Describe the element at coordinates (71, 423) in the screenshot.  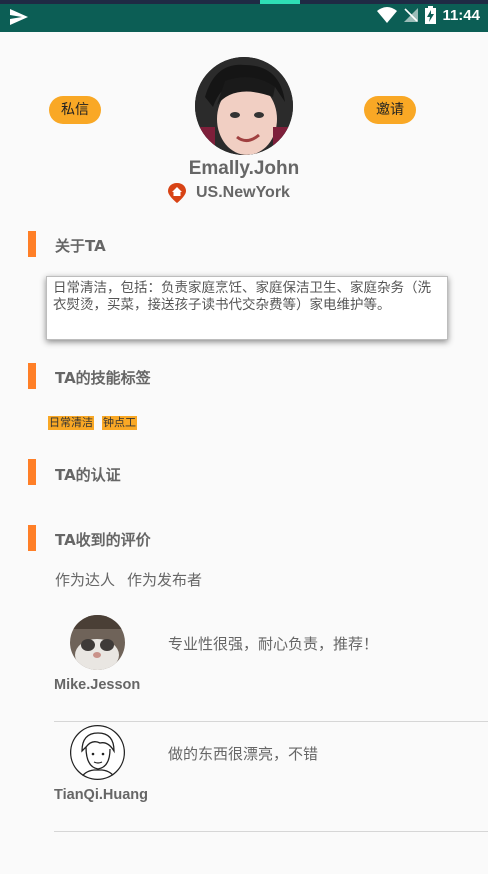
I see `skill-tag: 日常清洁` at that location.